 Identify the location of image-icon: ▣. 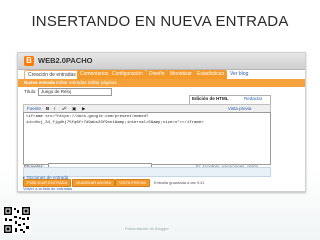
(74, 108).